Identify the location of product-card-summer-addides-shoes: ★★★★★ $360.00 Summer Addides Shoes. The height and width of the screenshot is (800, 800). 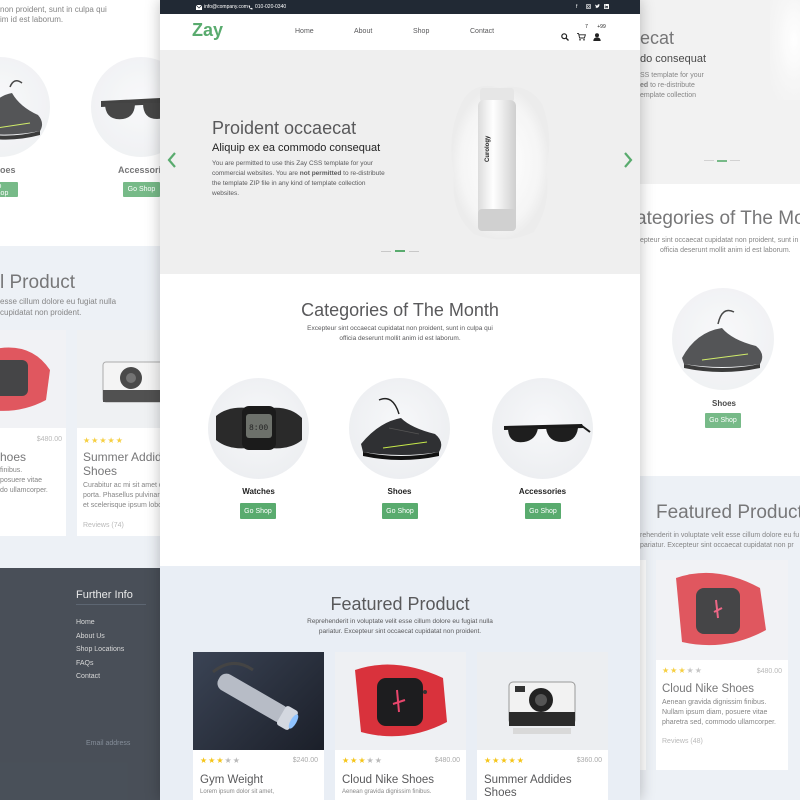
(542, 726).